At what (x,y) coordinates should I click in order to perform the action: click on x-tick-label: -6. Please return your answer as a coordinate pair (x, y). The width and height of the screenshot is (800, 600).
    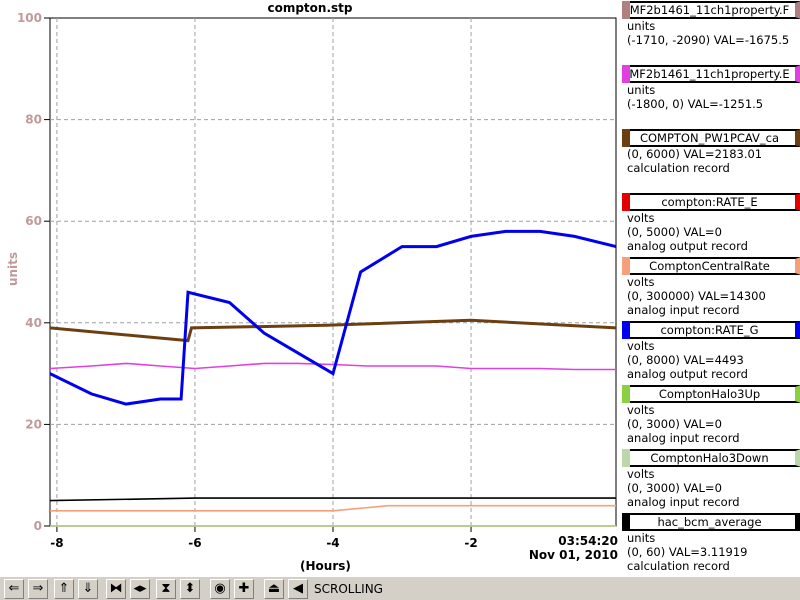
    Looking at the image, I should click on (194, 543).